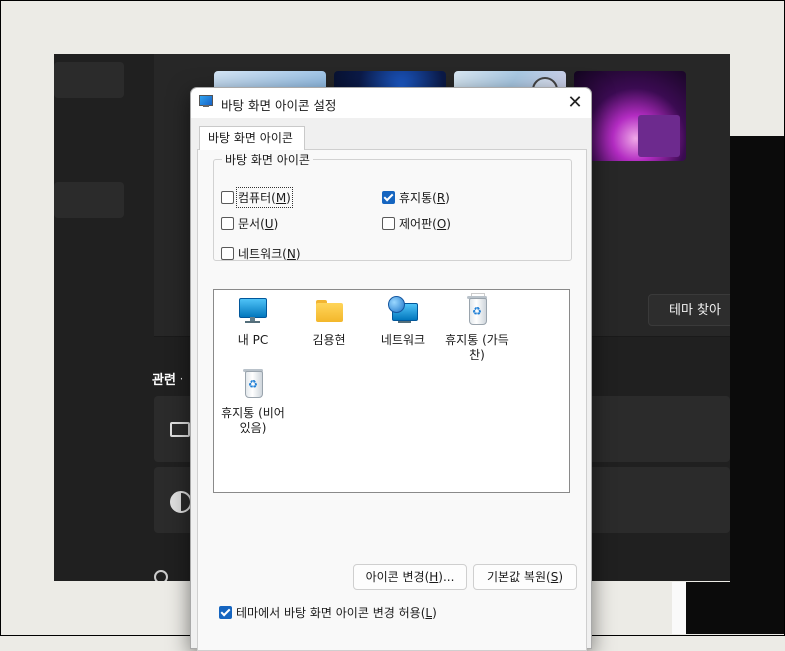 This screenshot has height=651, width=785. Describe the element at coordinates (425, 224) in the screenshot. I see `control-panel-checkbox-label: 제어판(O)` at that location.